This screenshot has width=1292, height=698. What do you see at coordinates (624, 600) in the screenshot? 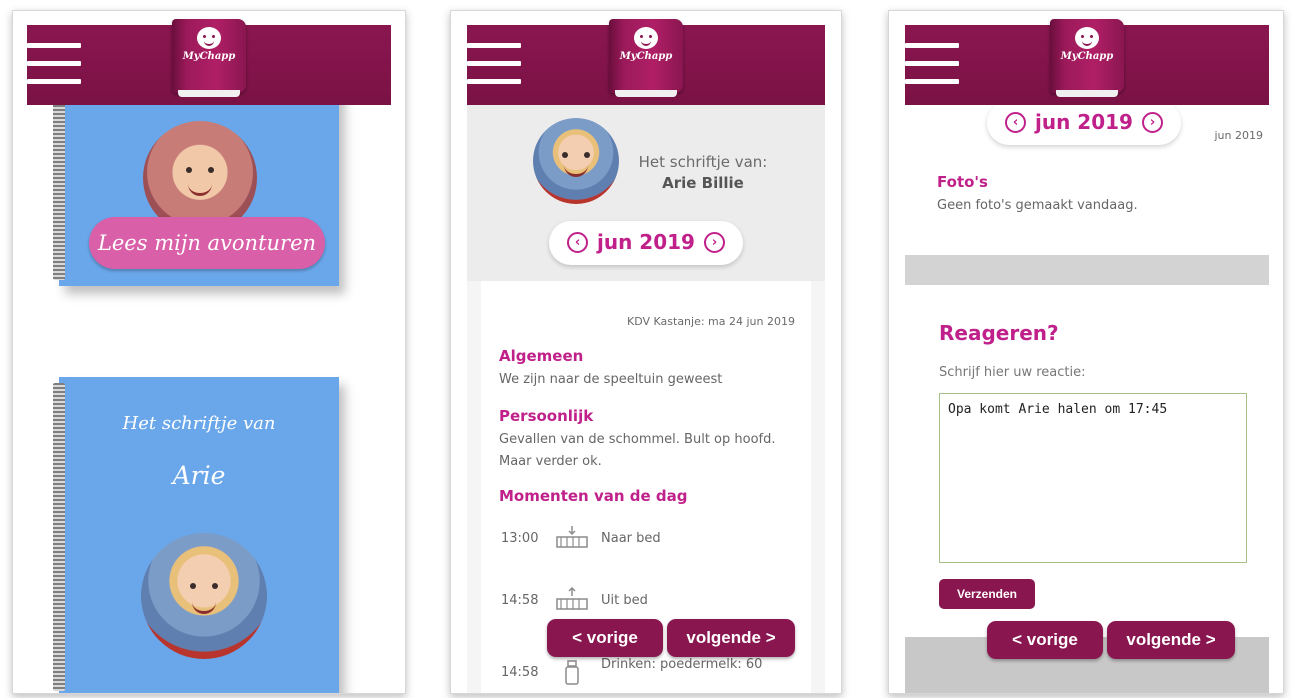
I see `moment-text: Uit bed` at bounding box center [624, 600].